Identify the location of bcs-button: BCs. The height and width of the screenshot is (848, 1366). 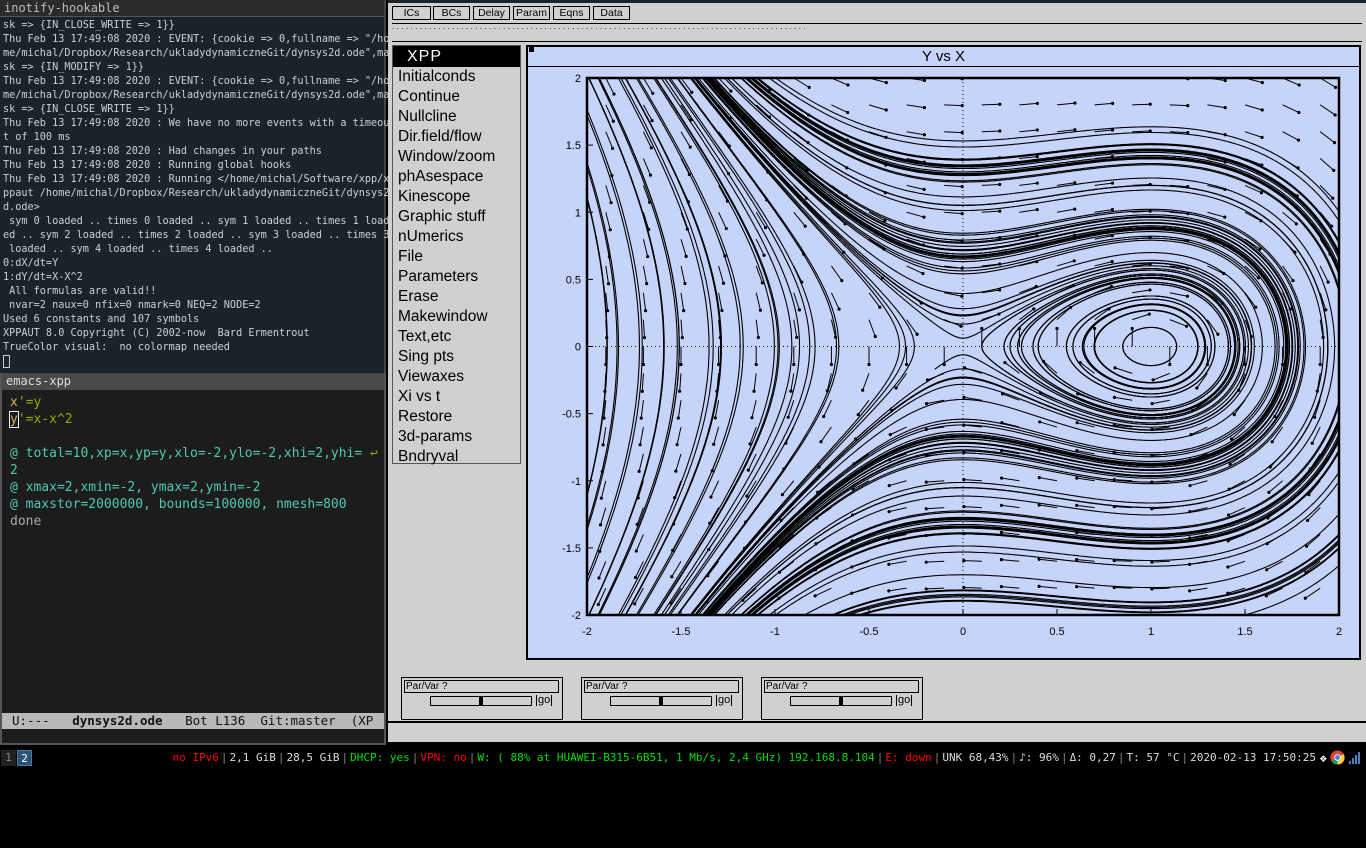
(451, 13).